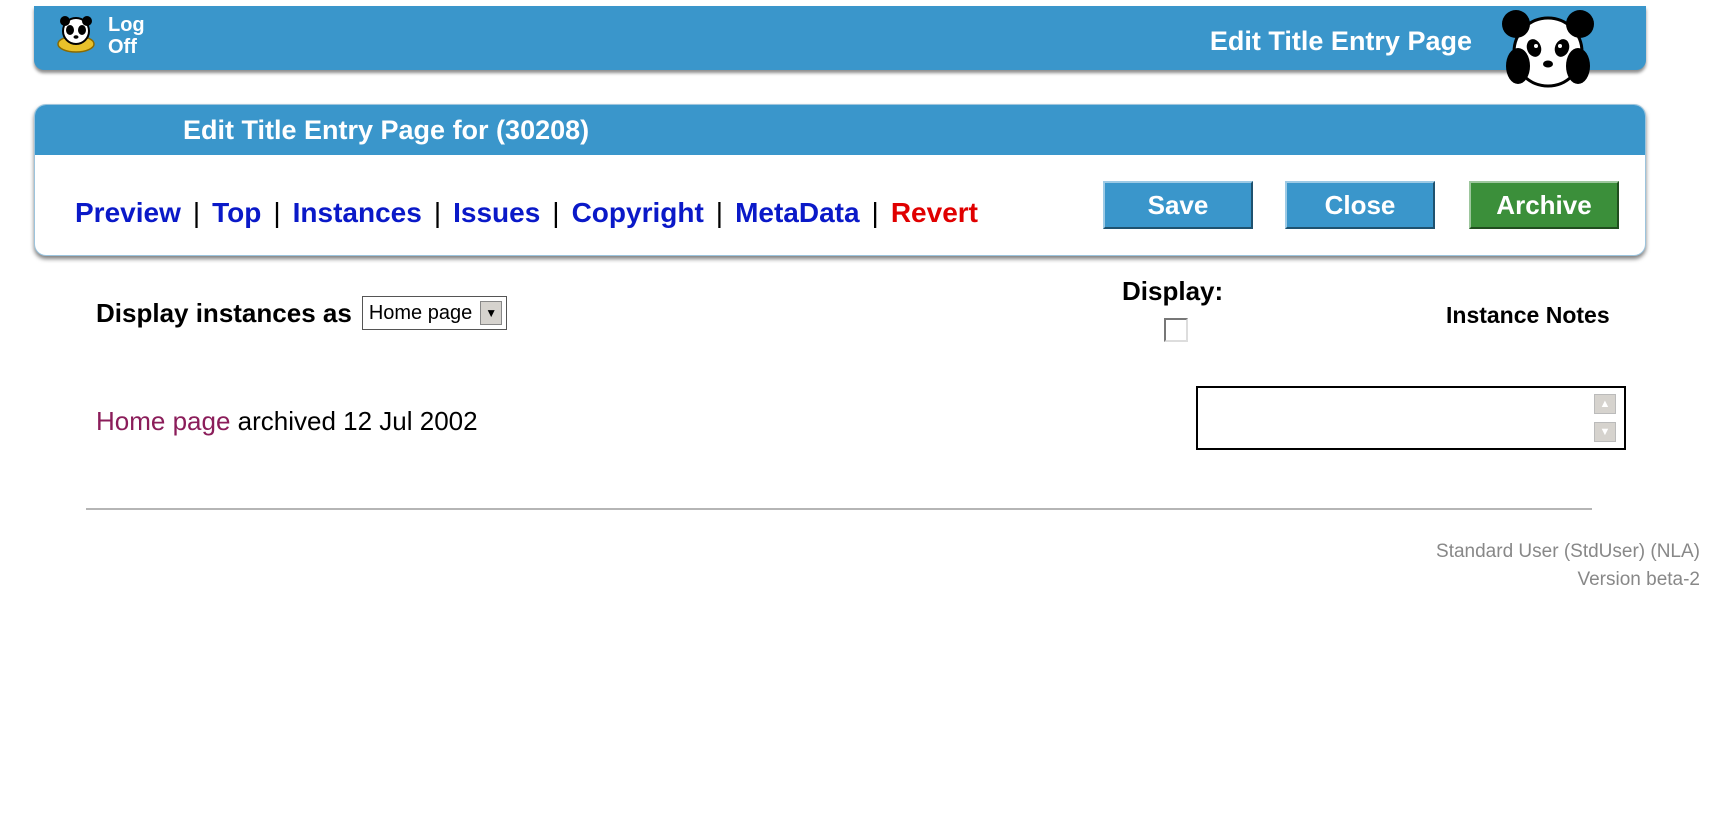 The height and width of the screenshot is (823, 1722). What do you see at coordinates (1178, 205) in the screenshot?
I see `save-button: Save` at bounding box center [1178, 205].